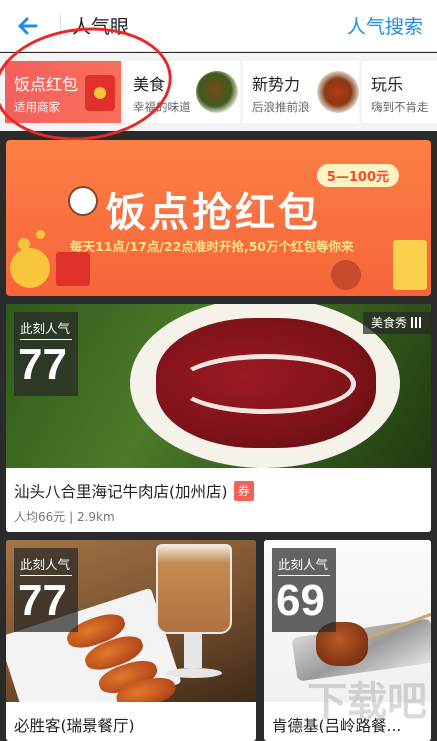  I want to click on popularity-value: 69, so click(300, 600).